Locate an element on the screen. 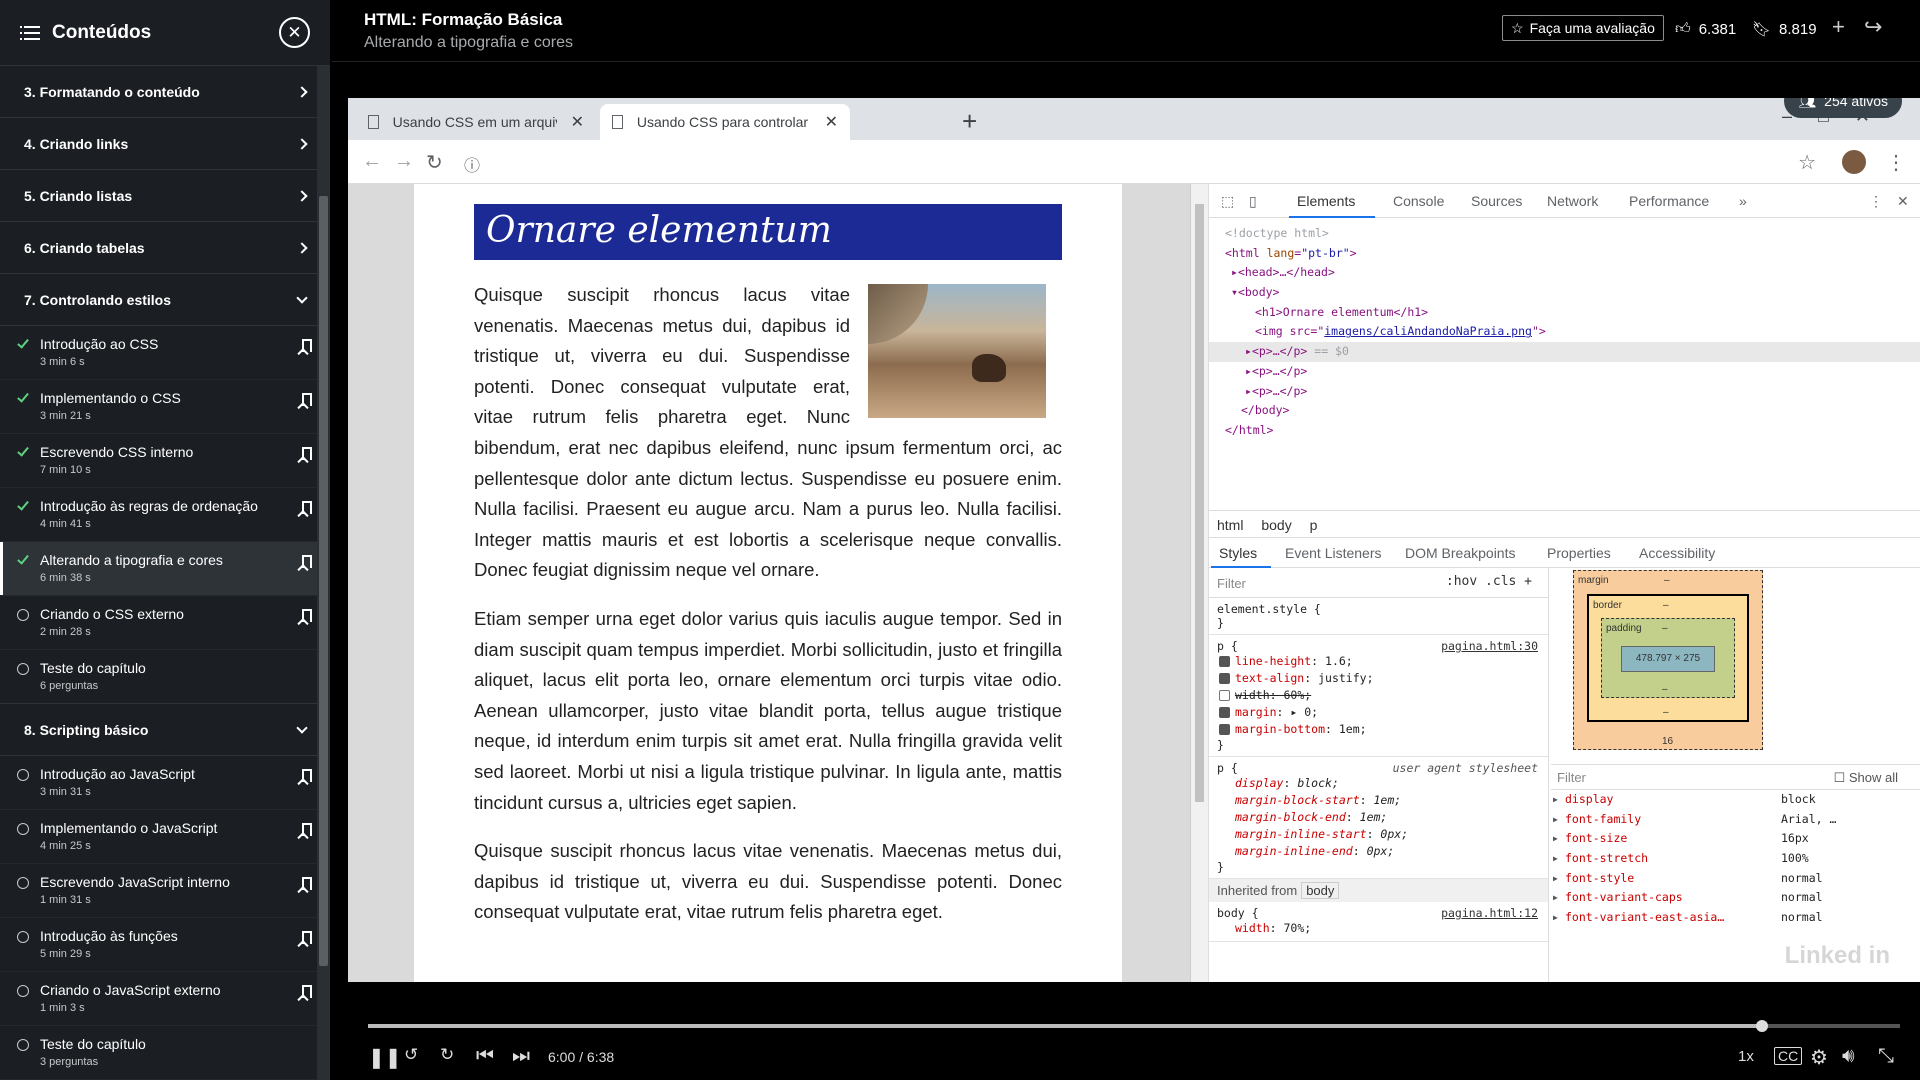  dom-node: </html> is located at coordinates (1564, 431).